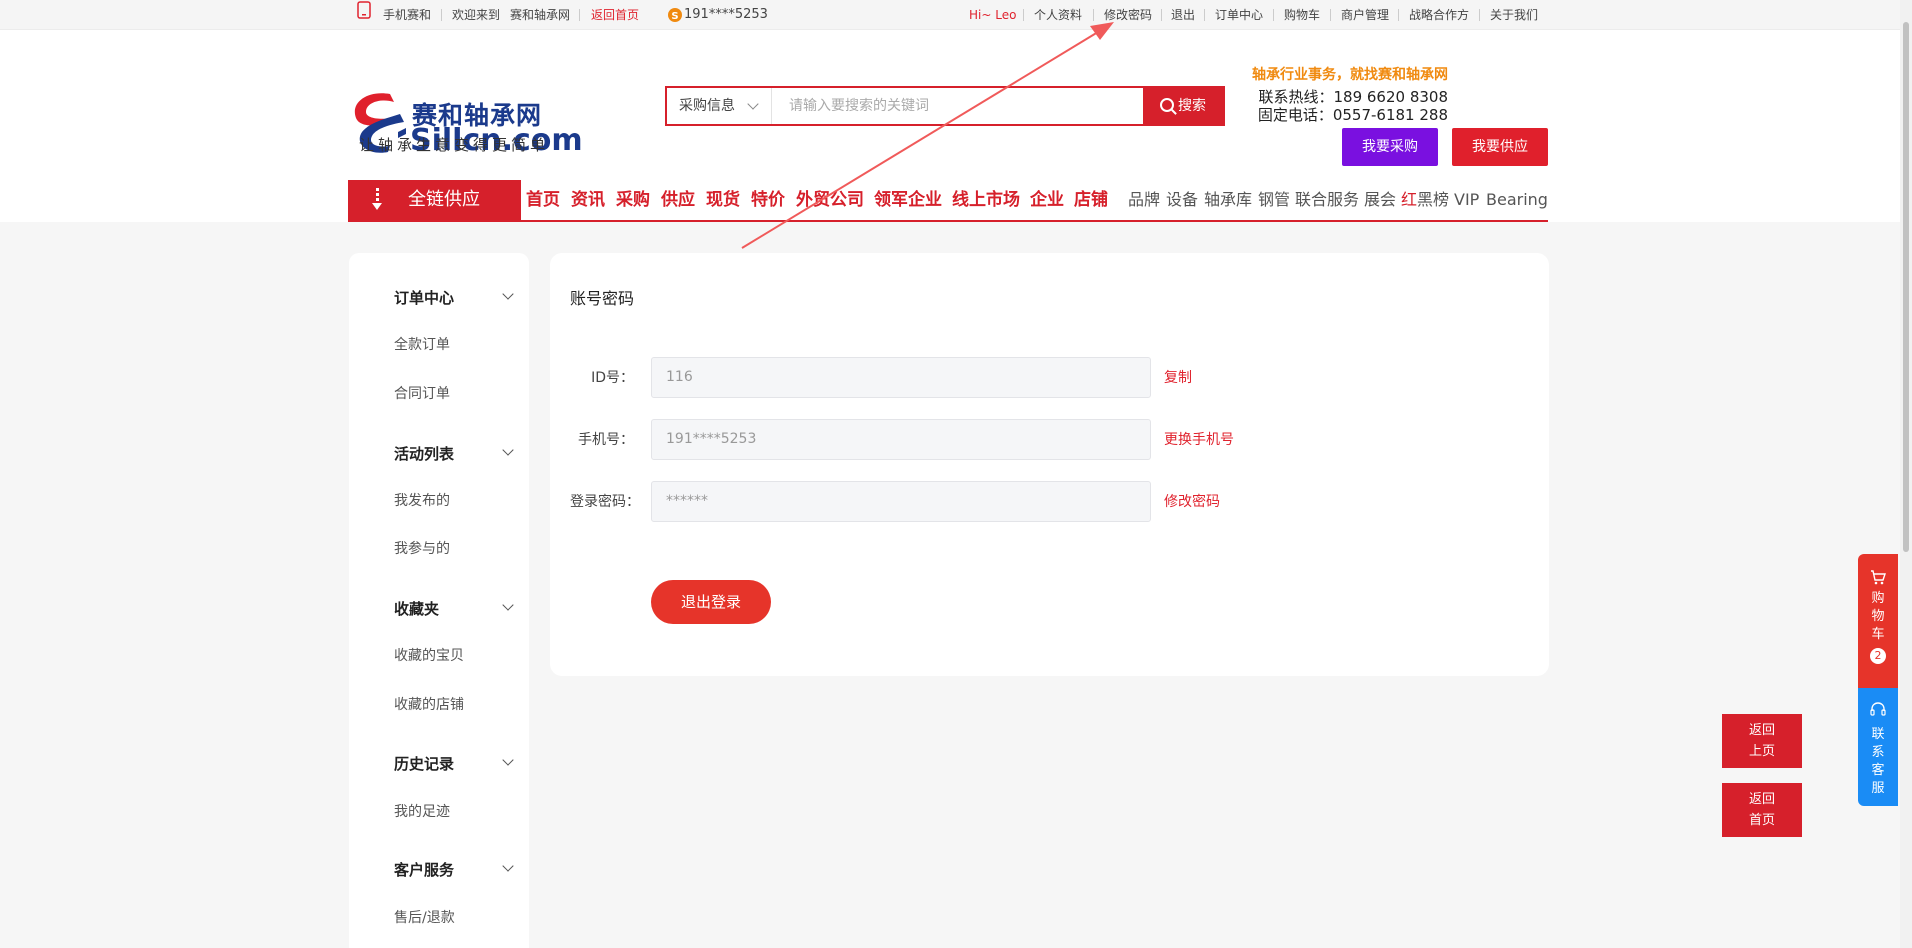 This screenshot has width=1912, height=948. Describe the element at coordinates (422, 393) in the screenshot. I see `sidebar-item-contract-orders: 合同订单` at that location.